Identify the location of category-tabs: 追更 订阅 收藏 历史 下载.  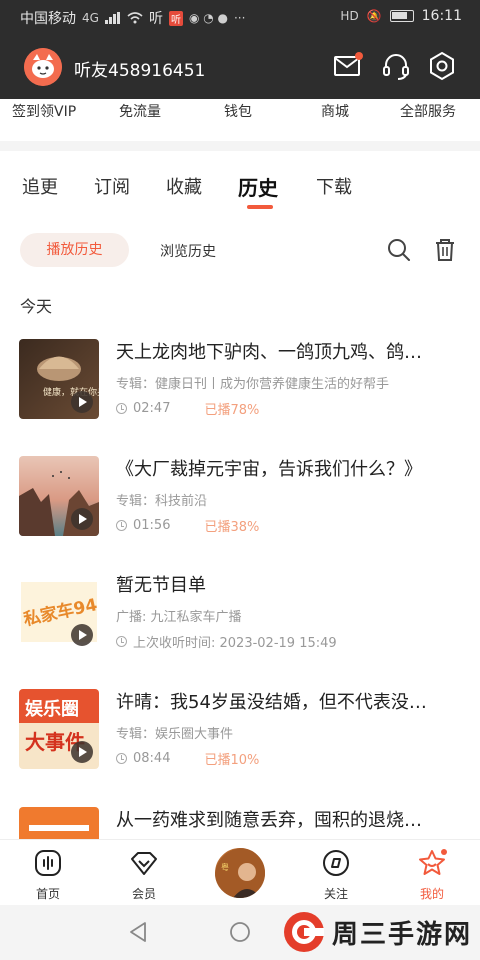
(240, 193).